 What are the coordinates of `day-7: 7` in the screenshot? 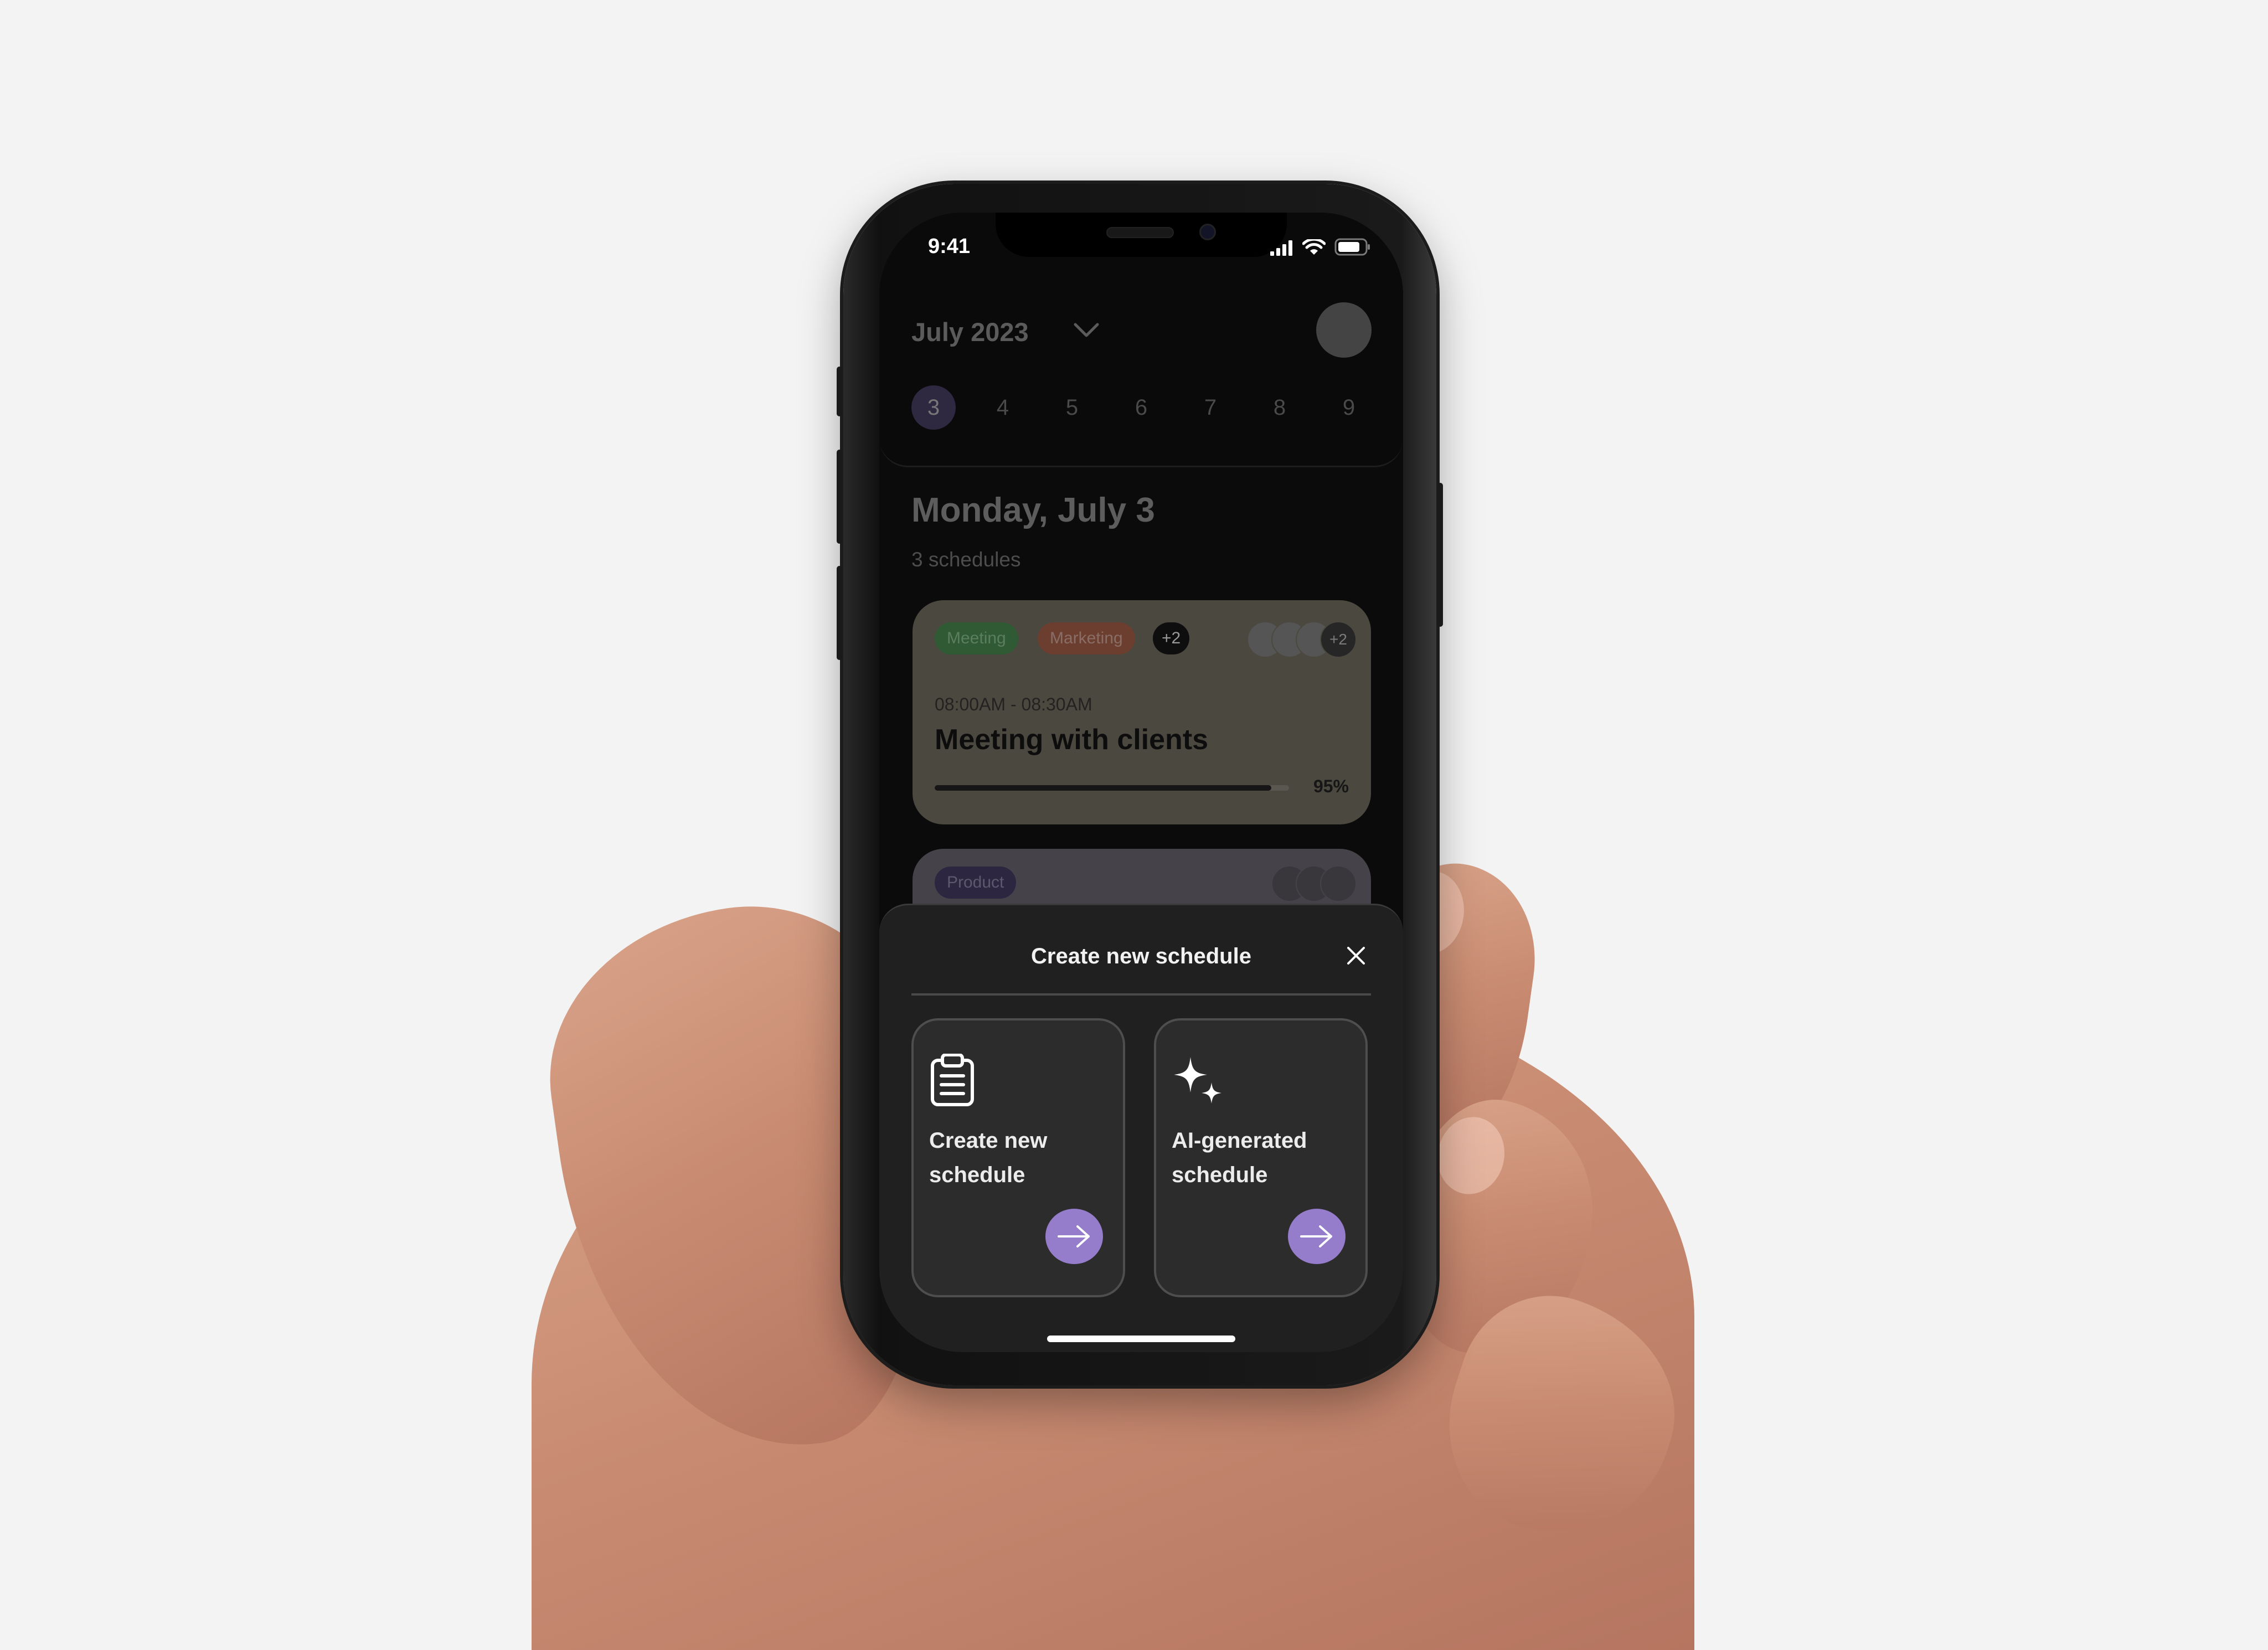 It's located at (1210, 408).